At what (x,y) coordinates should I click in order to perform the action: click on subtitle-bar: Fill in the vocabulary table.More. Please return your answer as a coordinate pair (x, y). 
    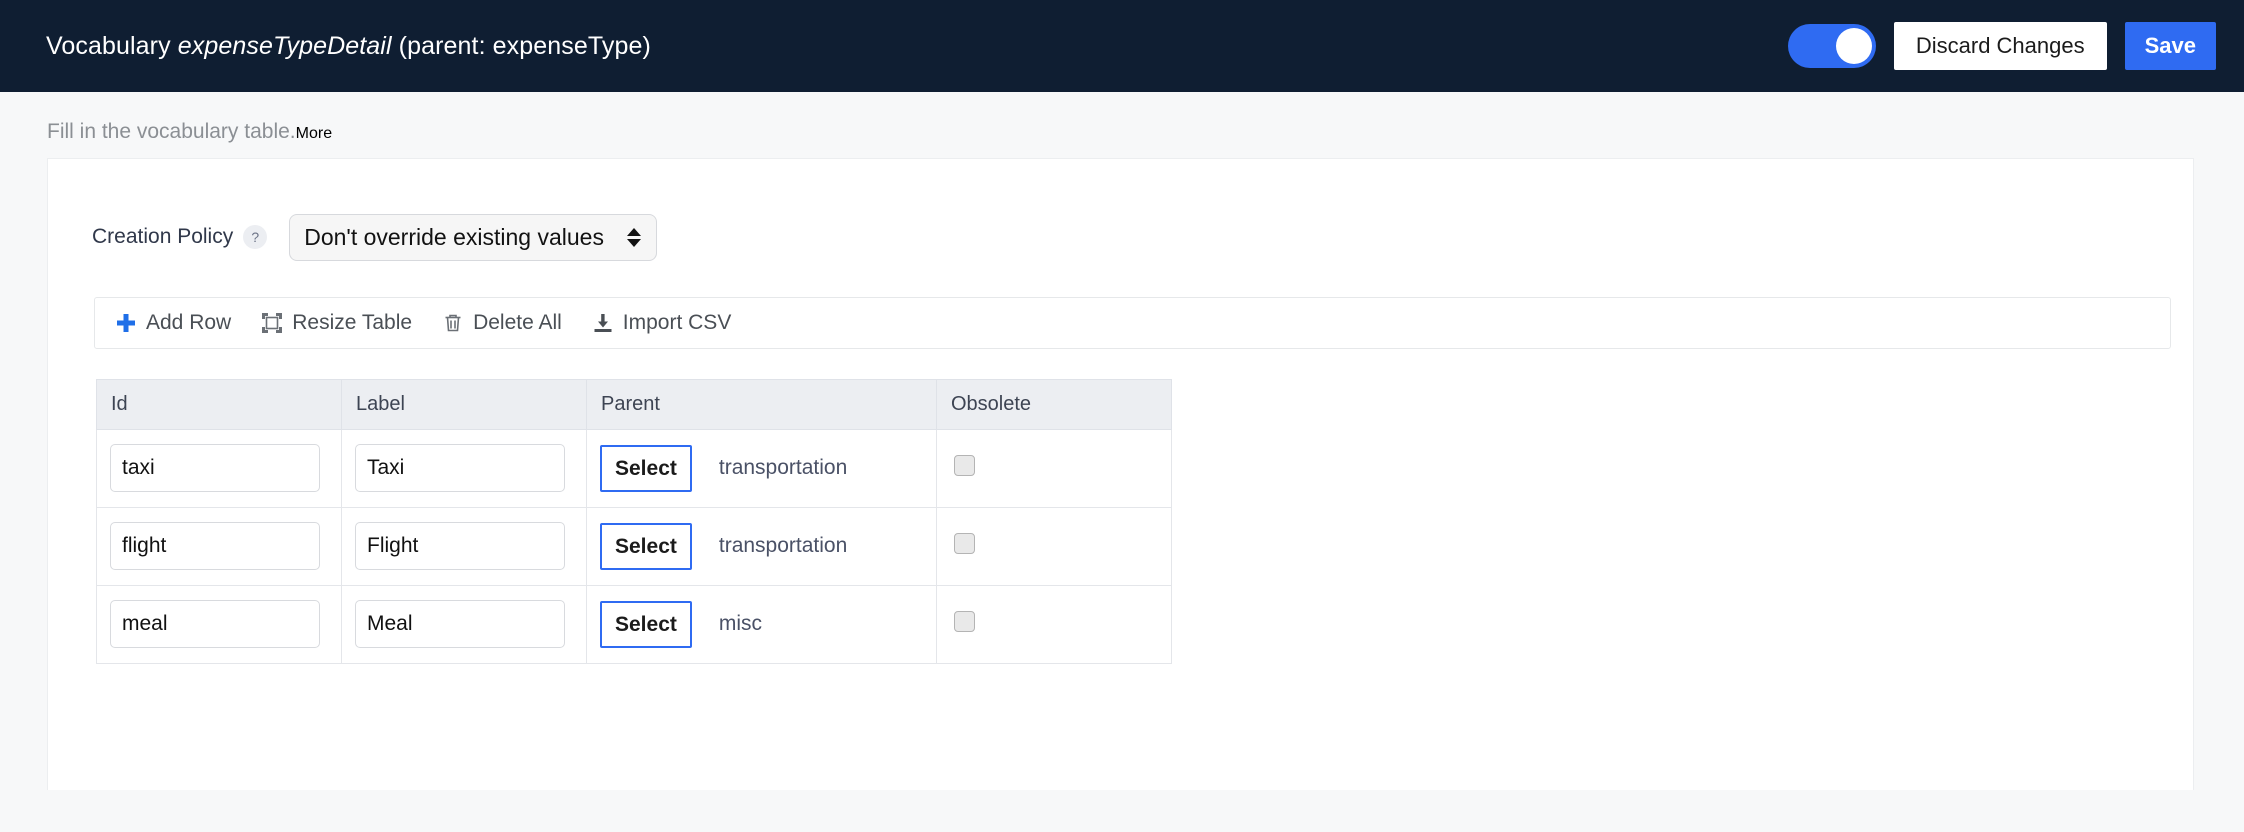
    Looking at the image, I should click on (1122, 125).